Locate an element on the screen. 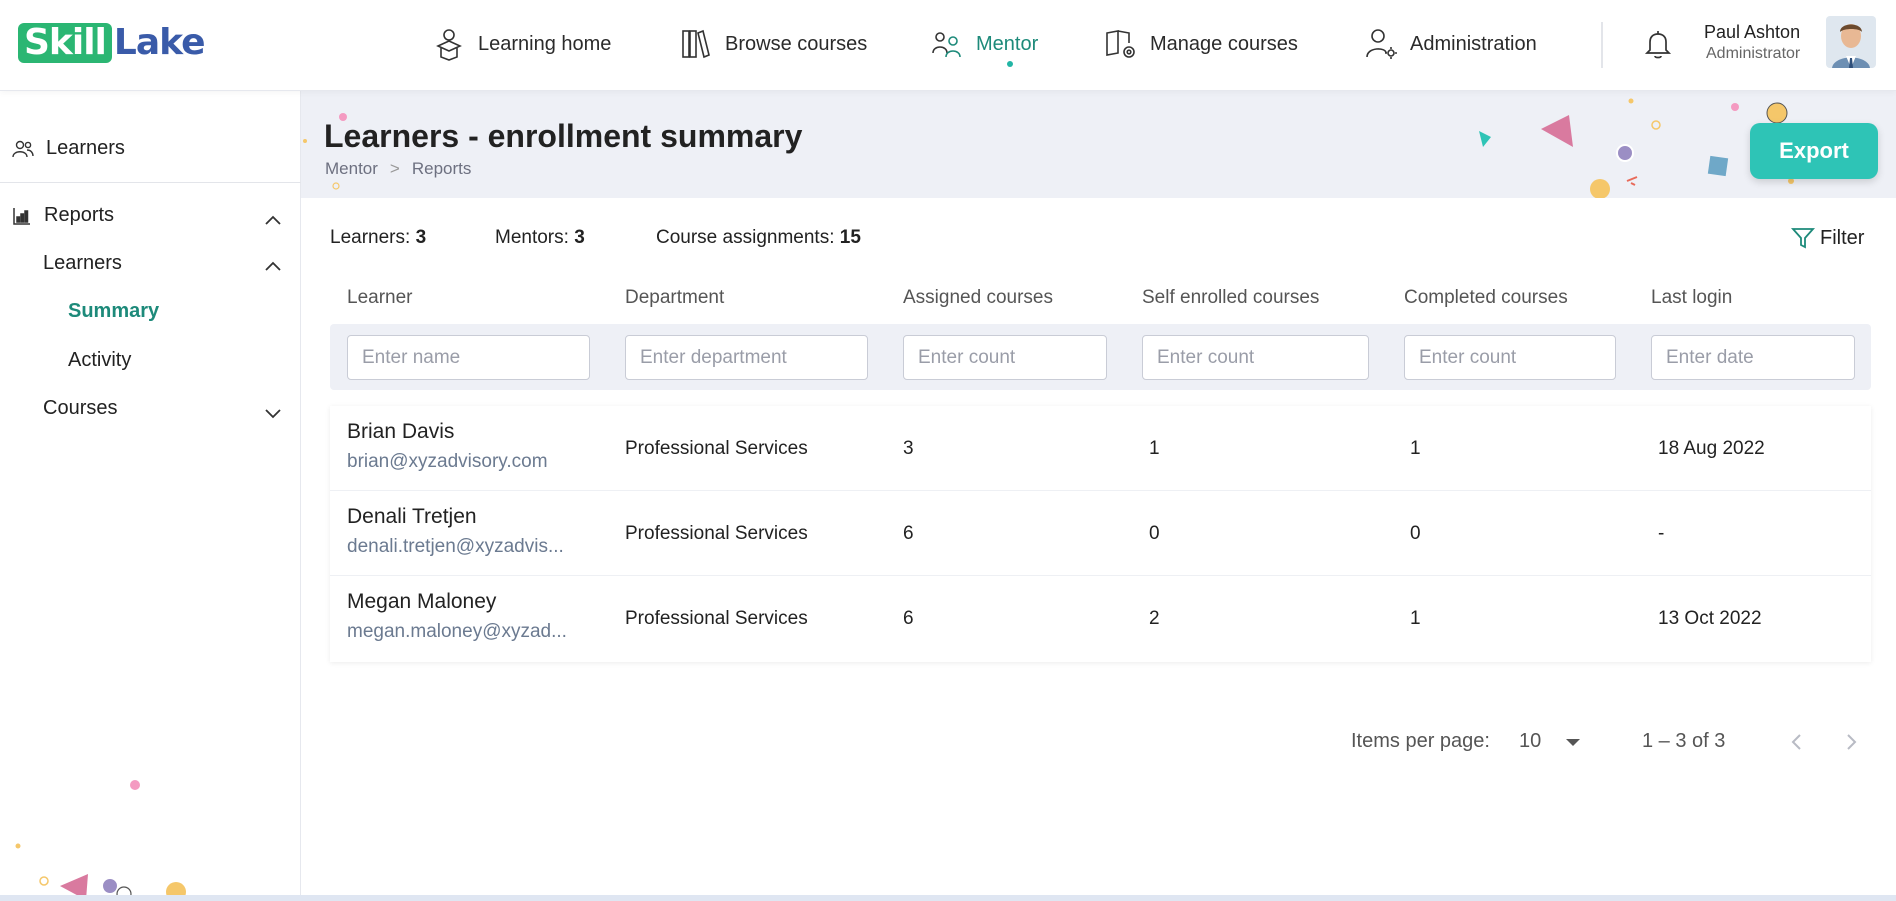 The height and width of the screenshot is (901, 1896). sidebar-item-courses: Courses is located at coordinates (80, 408).